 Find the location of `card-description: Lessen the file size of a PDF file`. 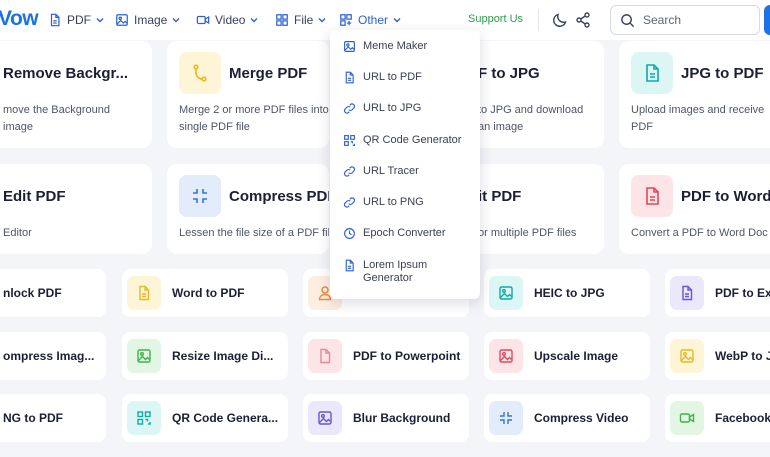

card-description: Lessen the file size of a PDF file is located at coordinates (254, 233).